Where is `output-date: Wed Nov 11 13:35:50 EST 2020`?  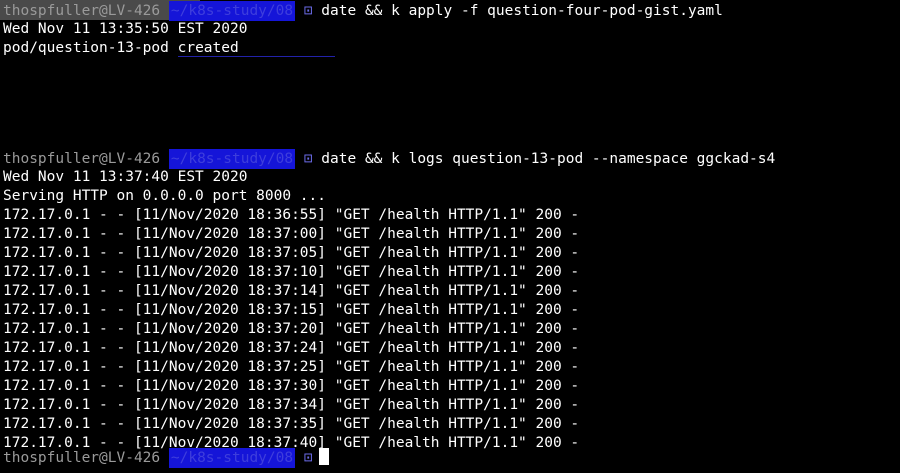 output-date: Wed Nov 11 13:35:50 EST 2020 is located at coordinates (125, 29).